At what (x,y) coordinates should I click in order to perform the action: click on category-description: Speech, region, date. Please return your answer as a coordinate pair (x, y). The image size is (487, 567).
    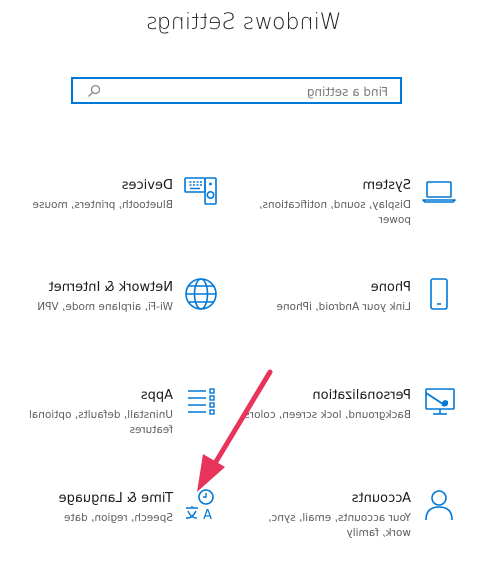
    Looking at the image, I should click on (118, 518).